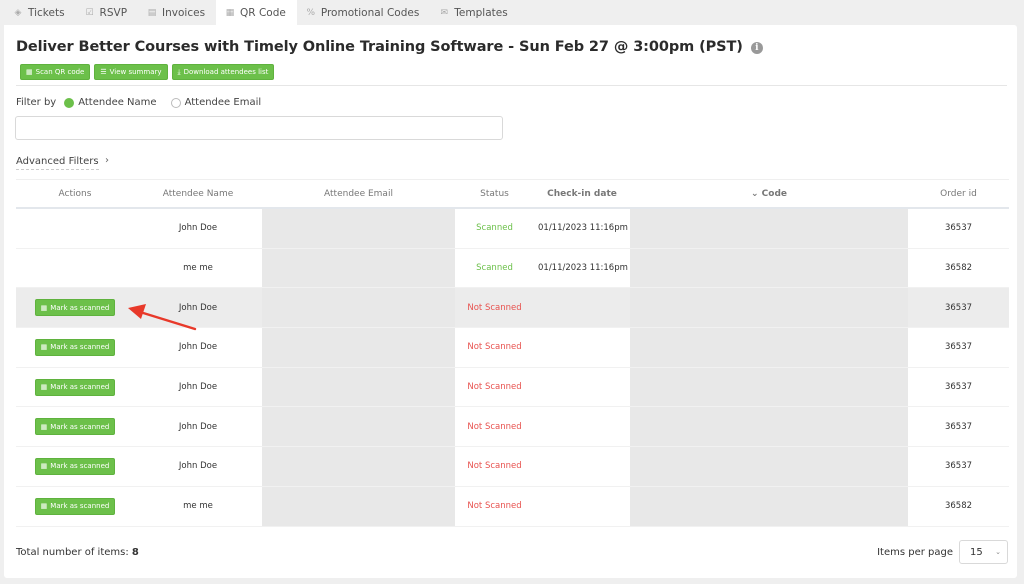  What do you see at coordinates (754, 193) in the screenshot?
I see `sort-chevron-down-icon: ⌄` at bounding box center [754, 193].